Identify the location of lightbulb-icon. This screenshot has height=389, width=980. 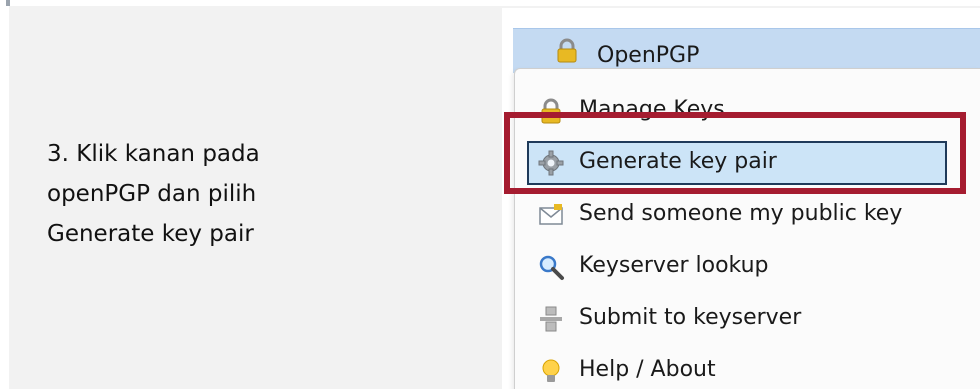
(551, 371).